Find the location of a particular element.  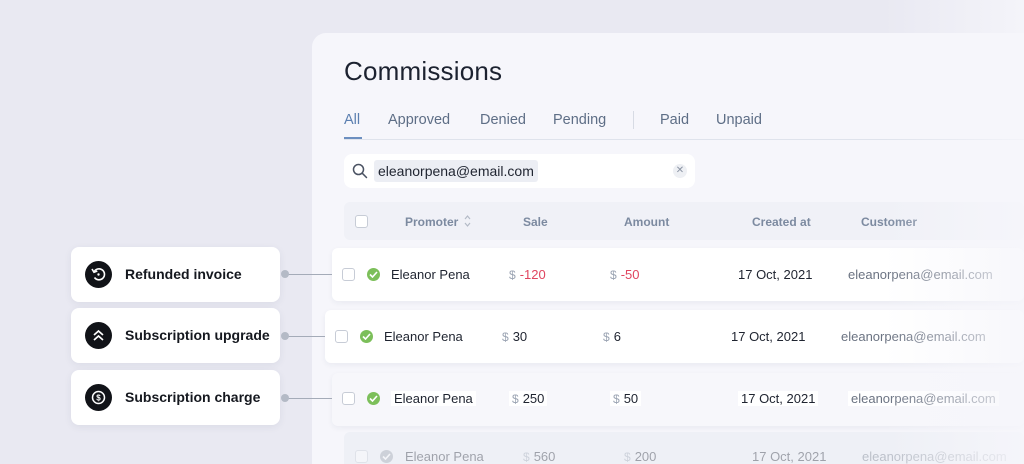

sale-value: $ -120 is located at coordinates (527, 274).